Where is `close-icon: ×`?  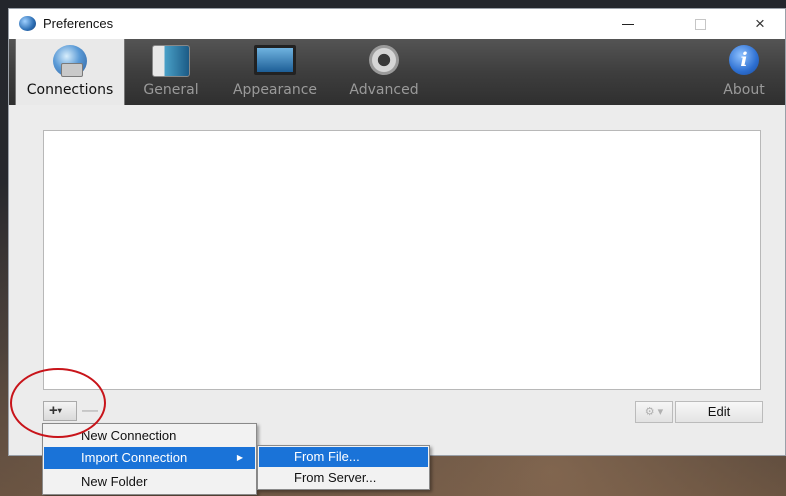
close-icon: × is located at coordinates (760, 23).